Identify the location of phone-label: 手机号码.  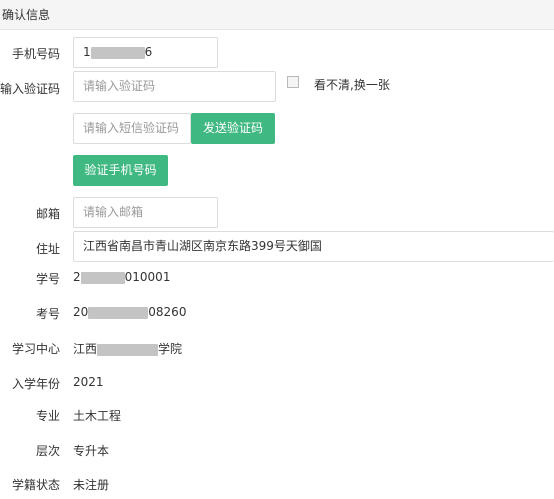
(35, 54).